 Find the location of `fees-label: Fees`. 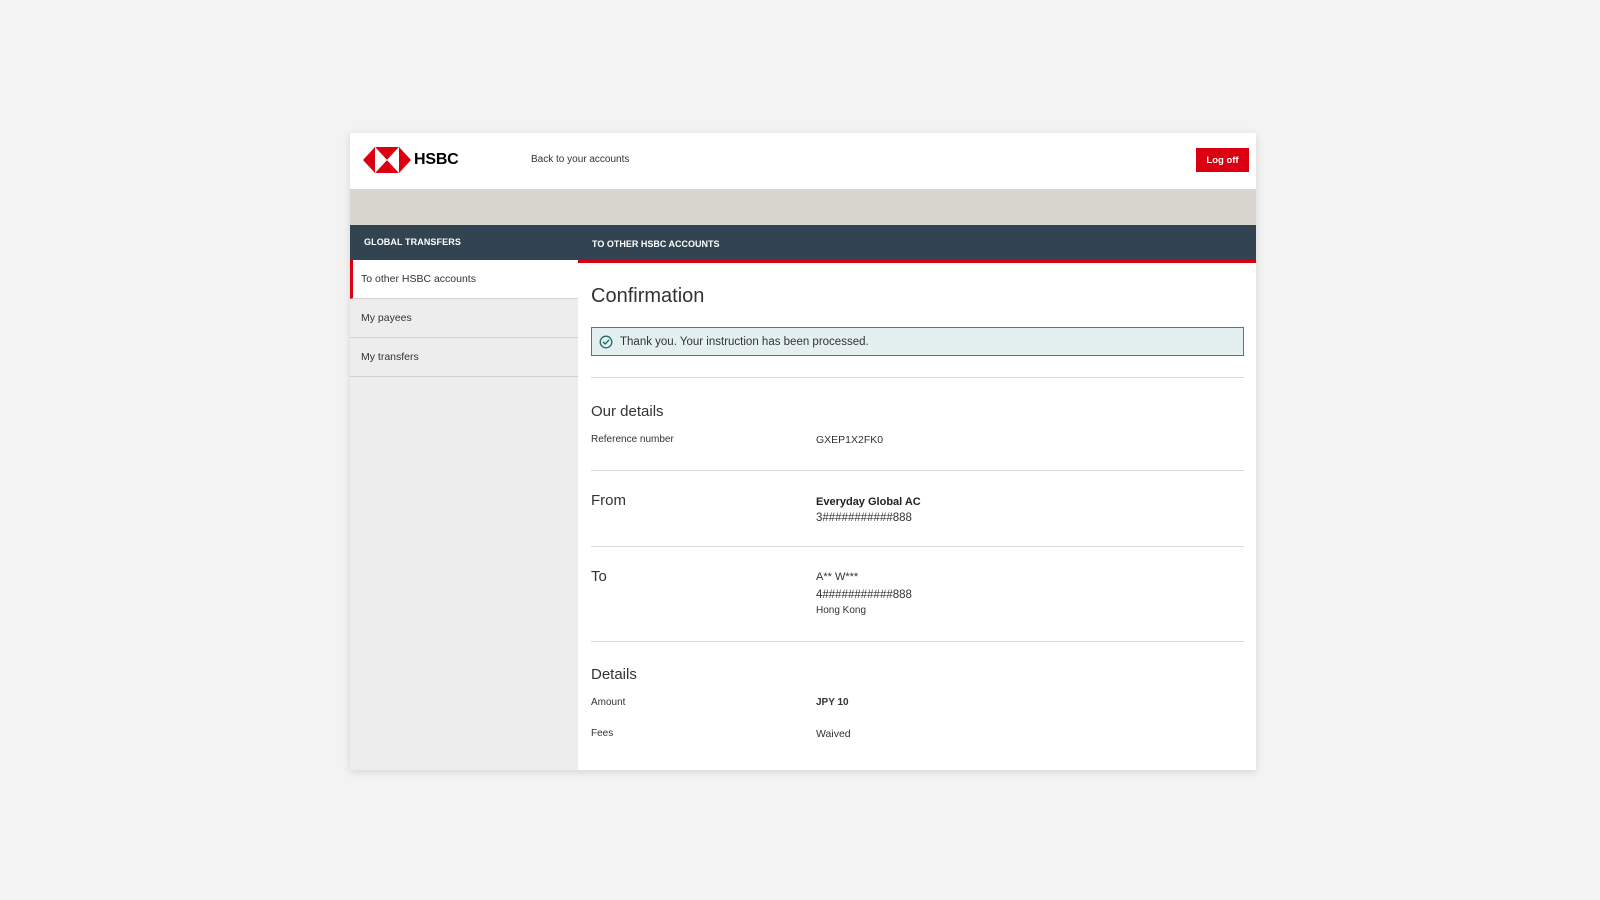

fees-label: Fees is located at coordinates (602, 733).